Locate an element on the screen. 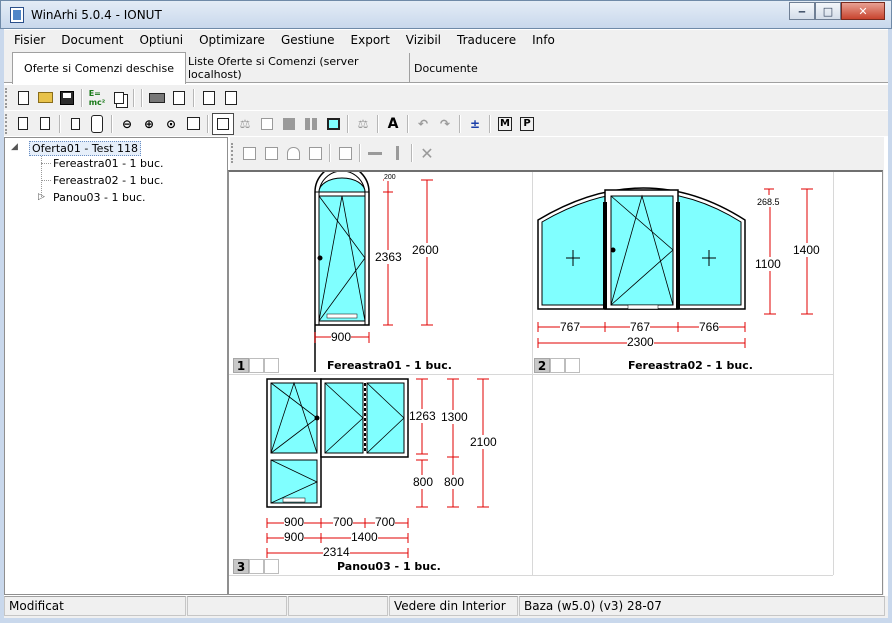 This screenshot has width=892, height=623. page-landscape-icon is located at coordinates (23, 124).